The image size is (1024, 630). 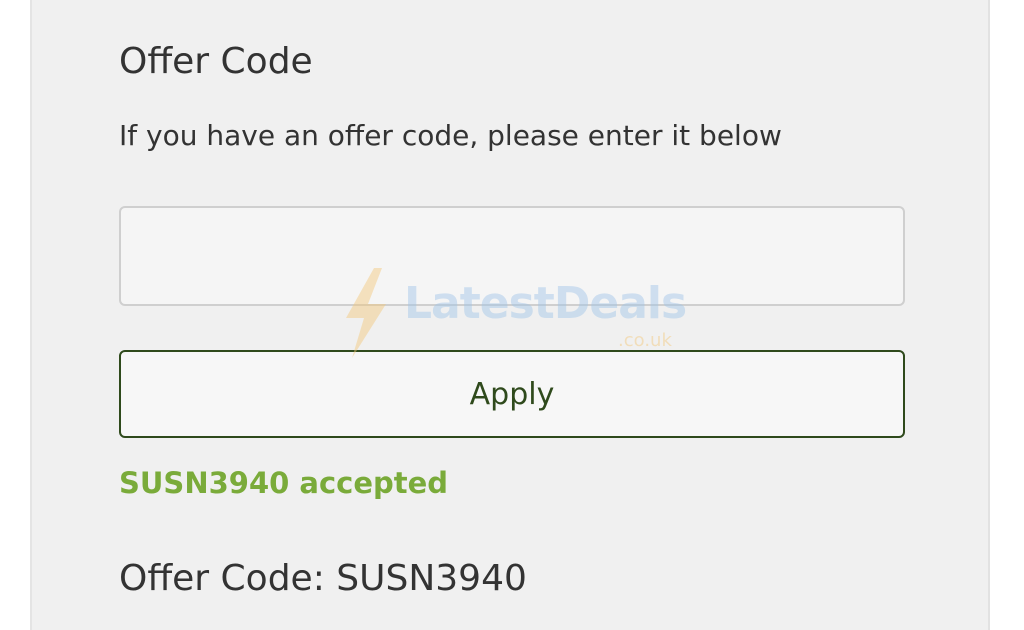 I want to click on offer-accepted-message: SUSN3940 accepted, so click(x=284, y=483).